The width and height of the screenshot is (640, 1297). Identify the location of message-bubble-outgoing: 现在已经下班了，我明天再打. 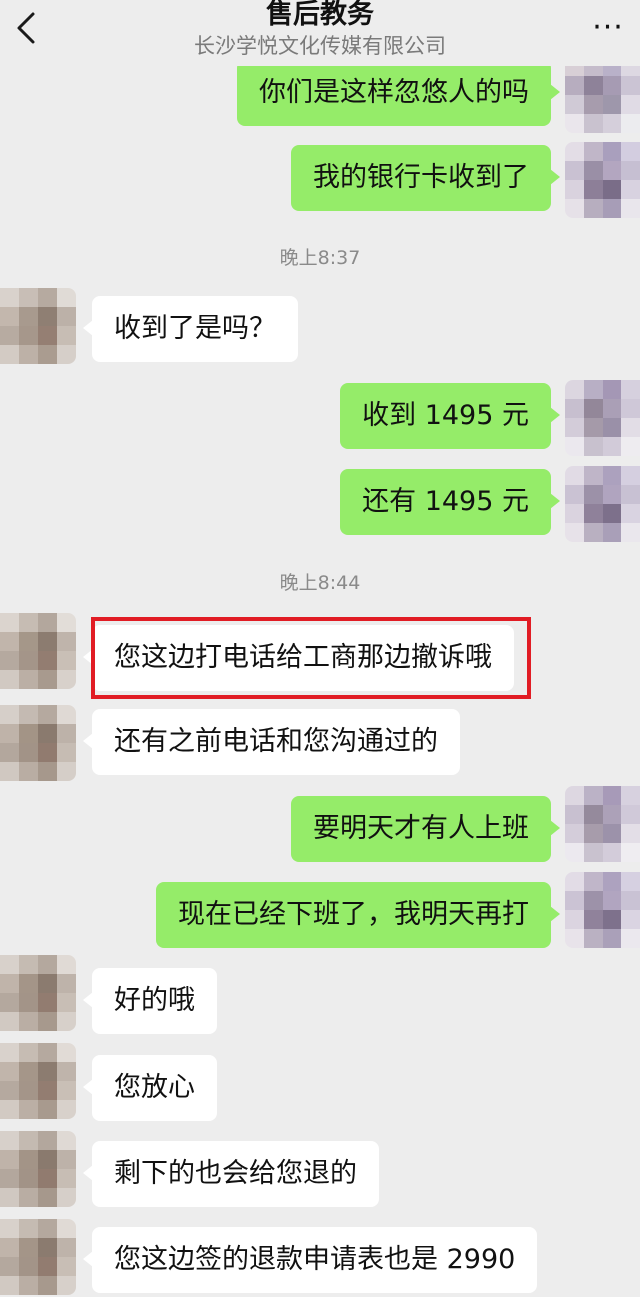
(358, 915).